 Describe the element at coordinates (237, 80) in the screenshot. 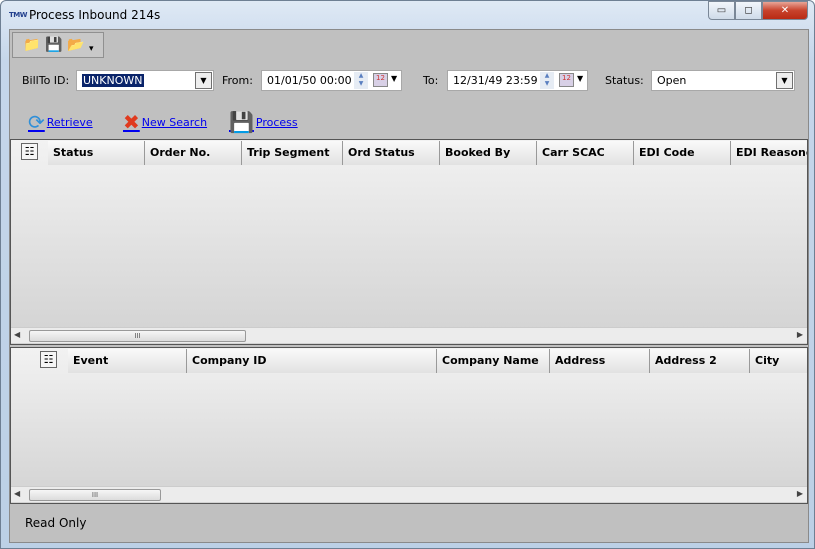

I see `from-label: From:` at that location.